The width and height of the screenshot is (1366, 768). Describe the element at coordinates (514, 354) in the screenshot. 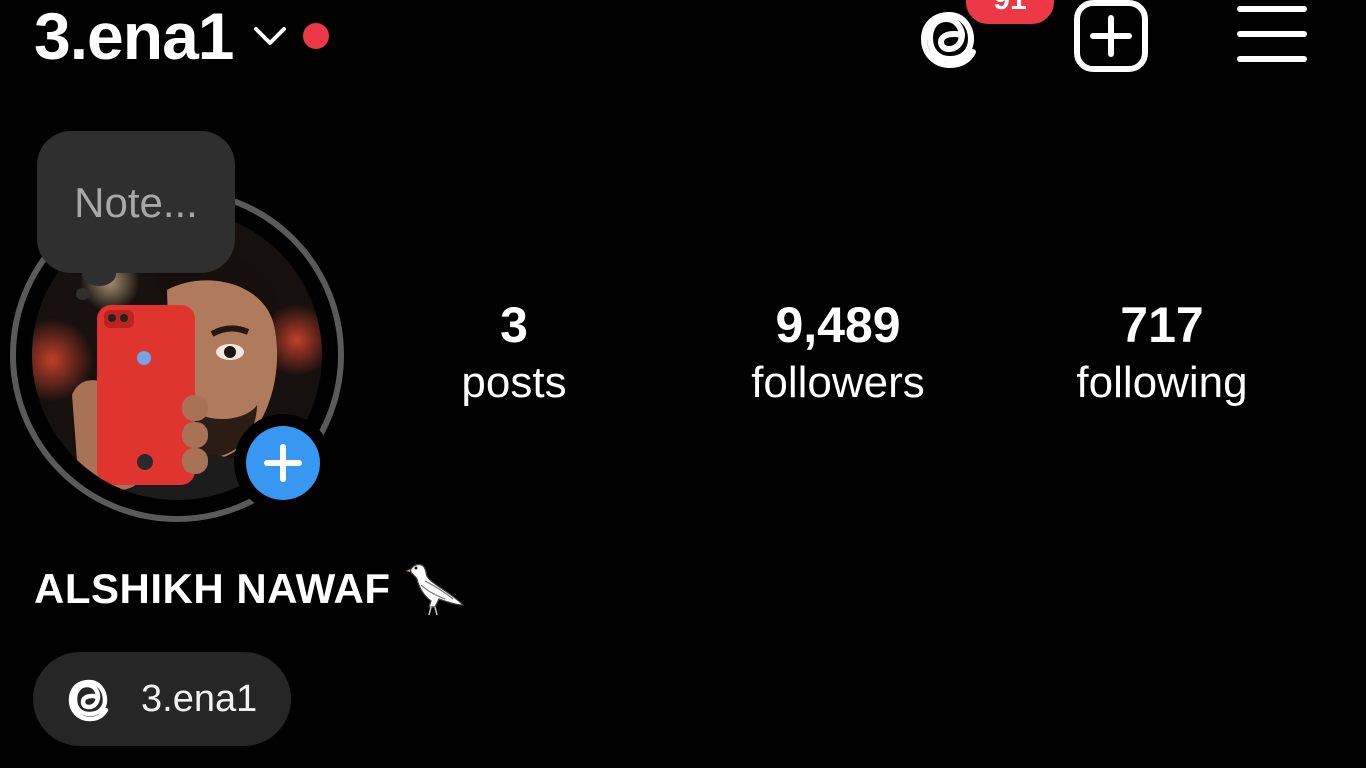

I see `posts-stat: 3 posts` at that location.